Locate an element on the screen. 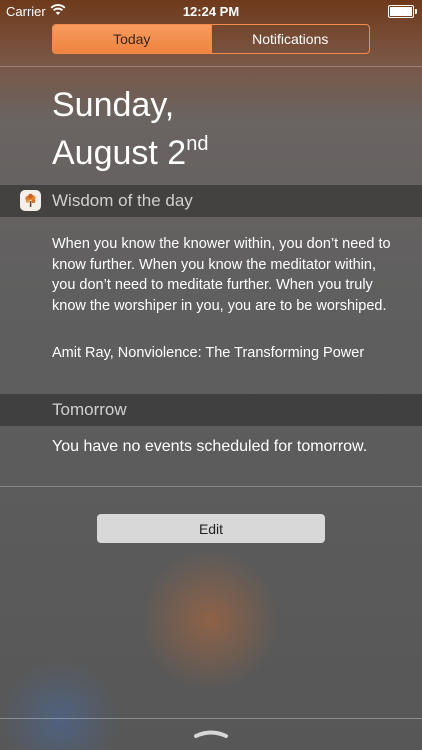  tomorrow-header: Tomorrow is located at coordinates (211, 410).